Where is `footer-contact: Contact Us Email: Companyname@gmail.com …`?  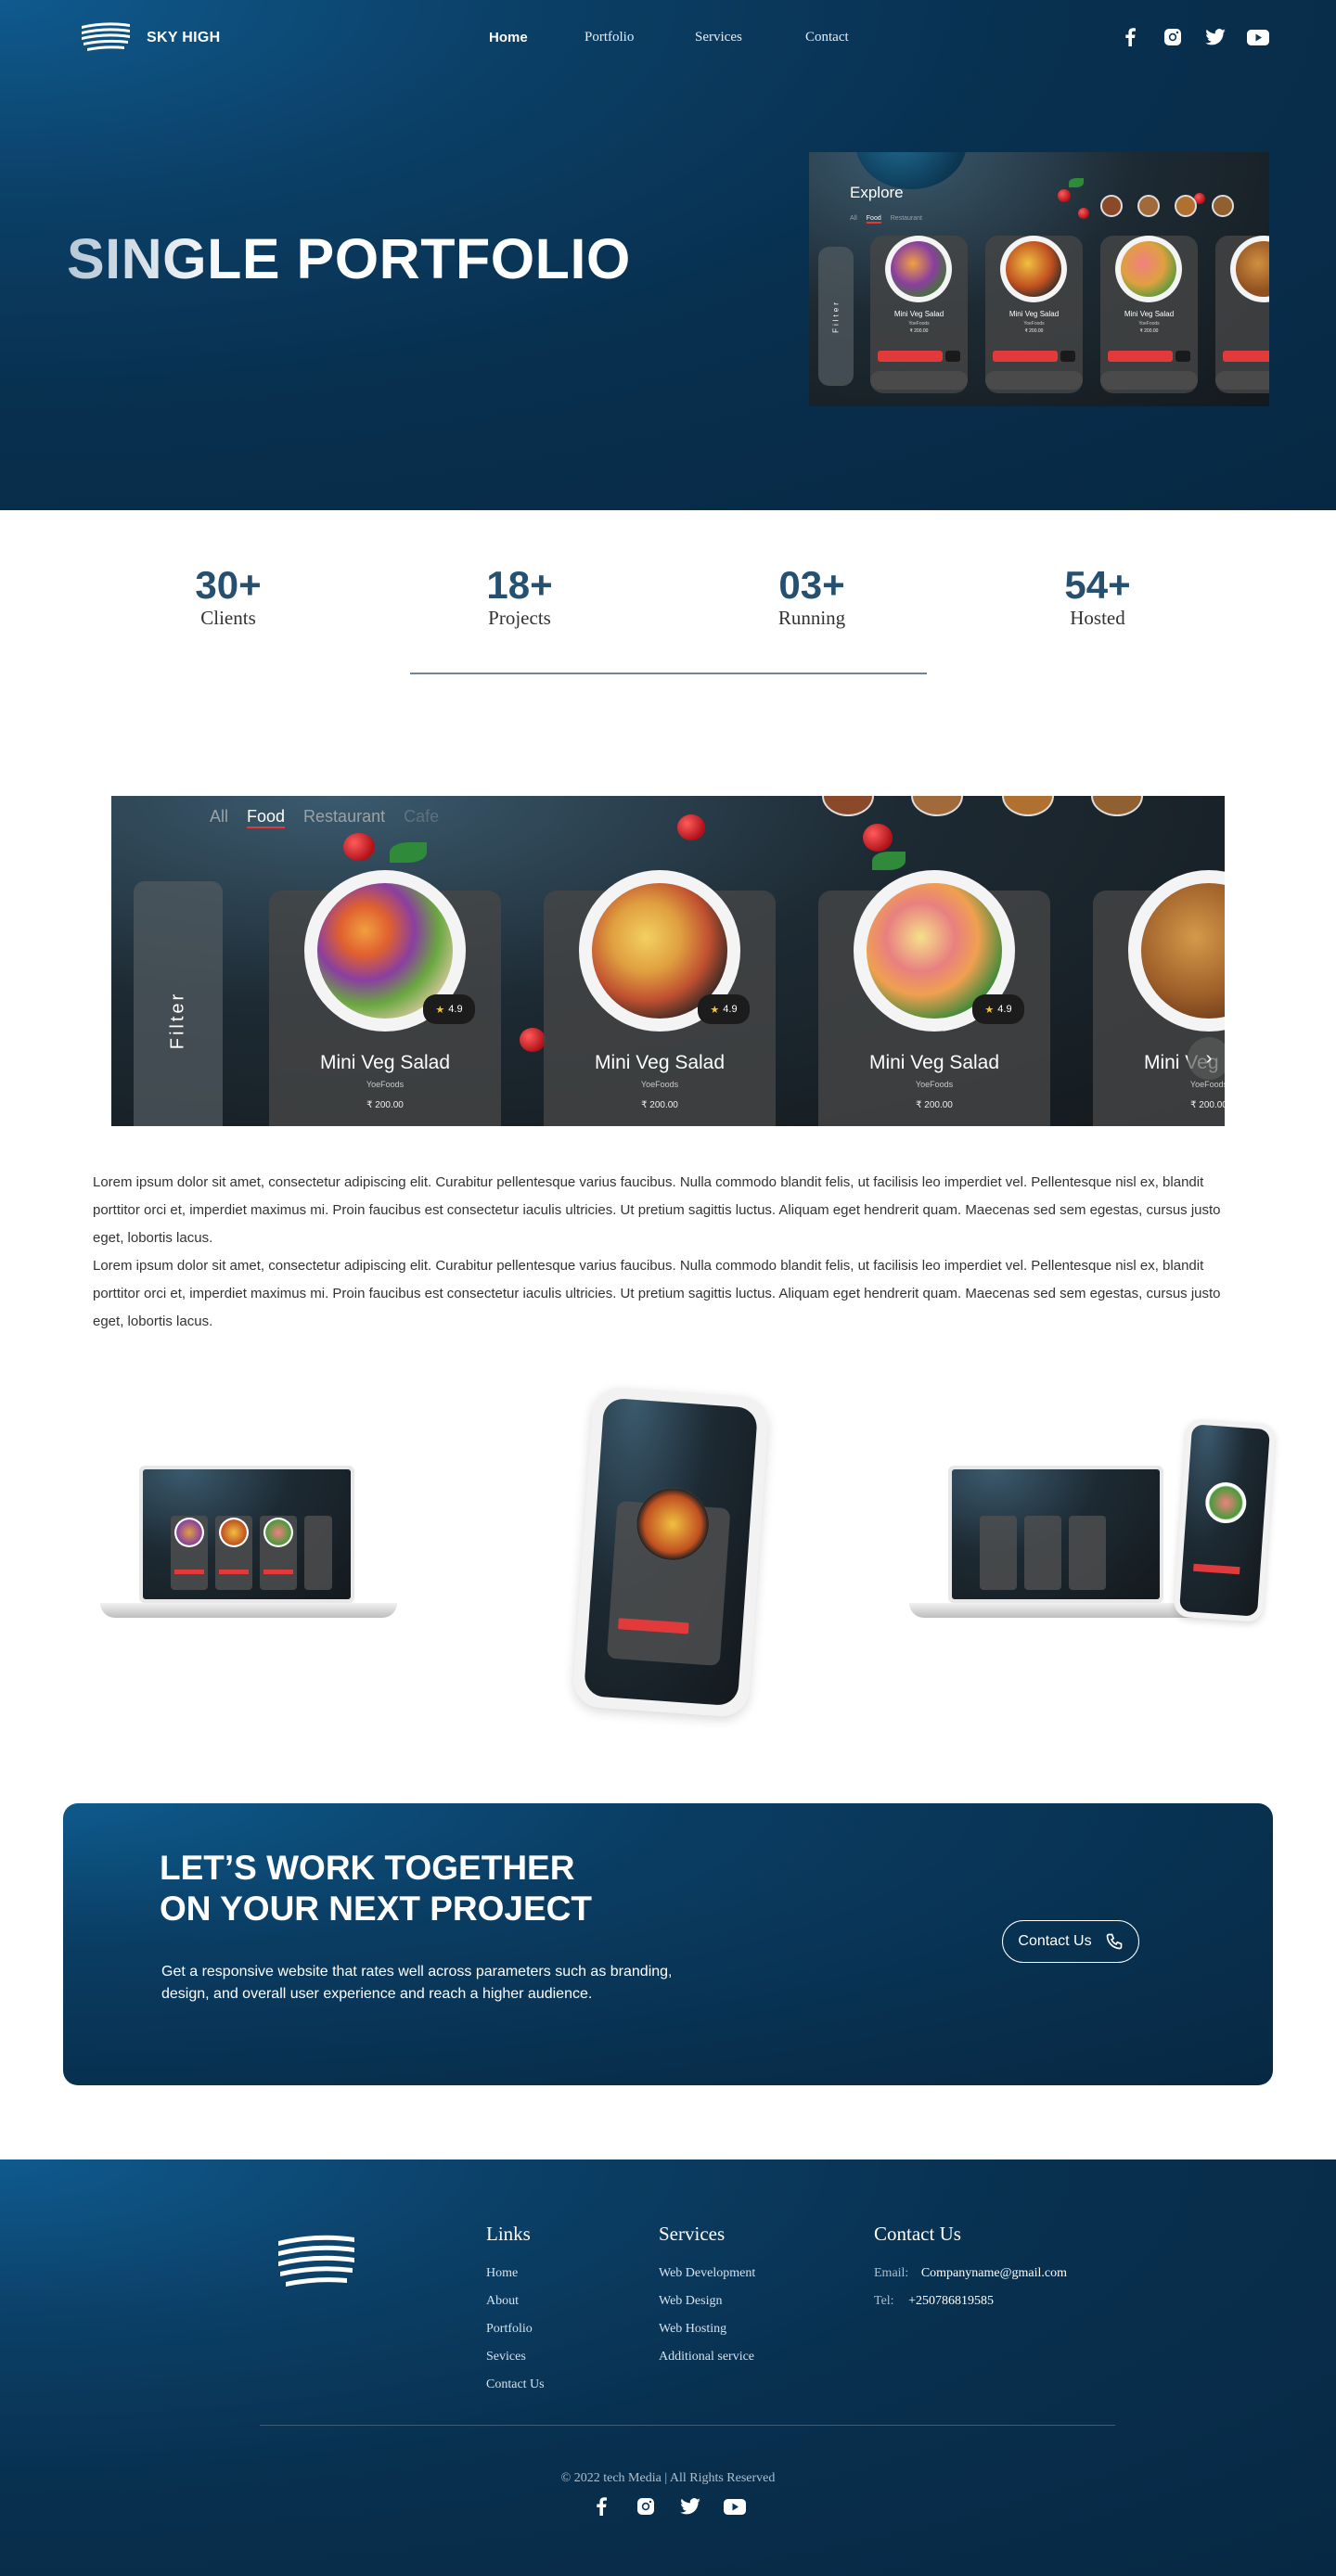 footer-contact: Contact Us Email: Companyname@gmail.com … is located at coordinates (971, 2272).